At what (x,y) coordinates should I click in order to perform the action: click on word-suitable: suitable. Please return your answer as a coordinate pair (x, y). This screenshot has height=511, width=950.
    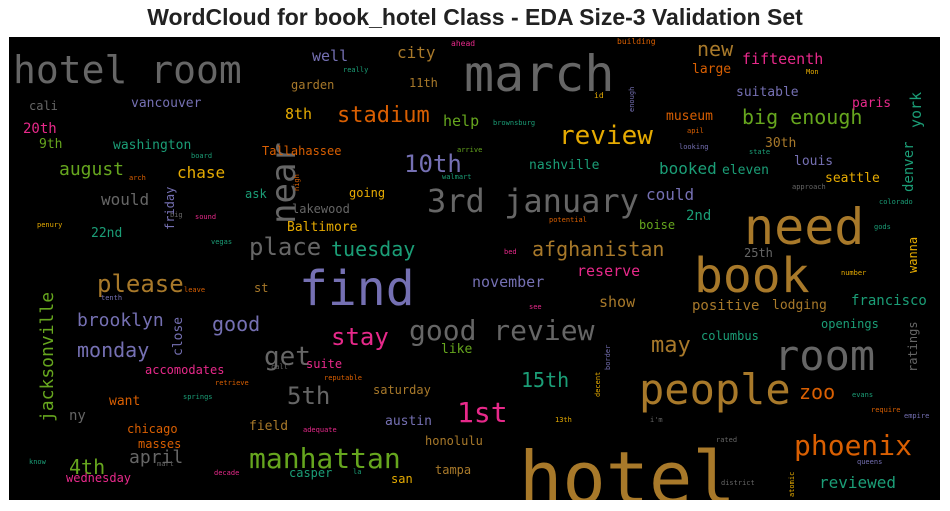
    Looking at the image, I should click on (767, 92).